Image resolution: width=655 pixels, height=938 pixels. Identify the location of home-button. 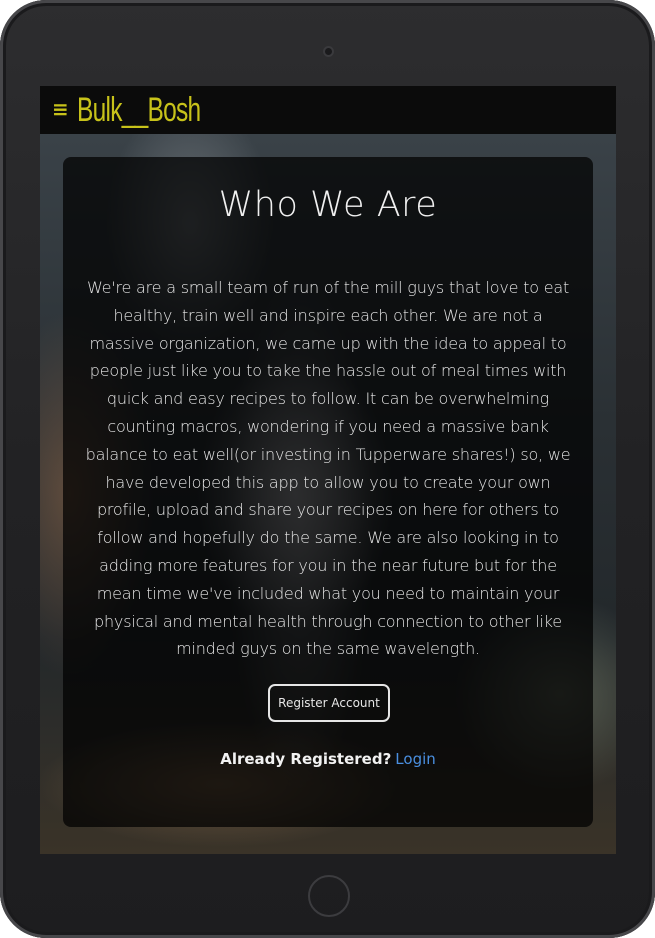
(329, 896).